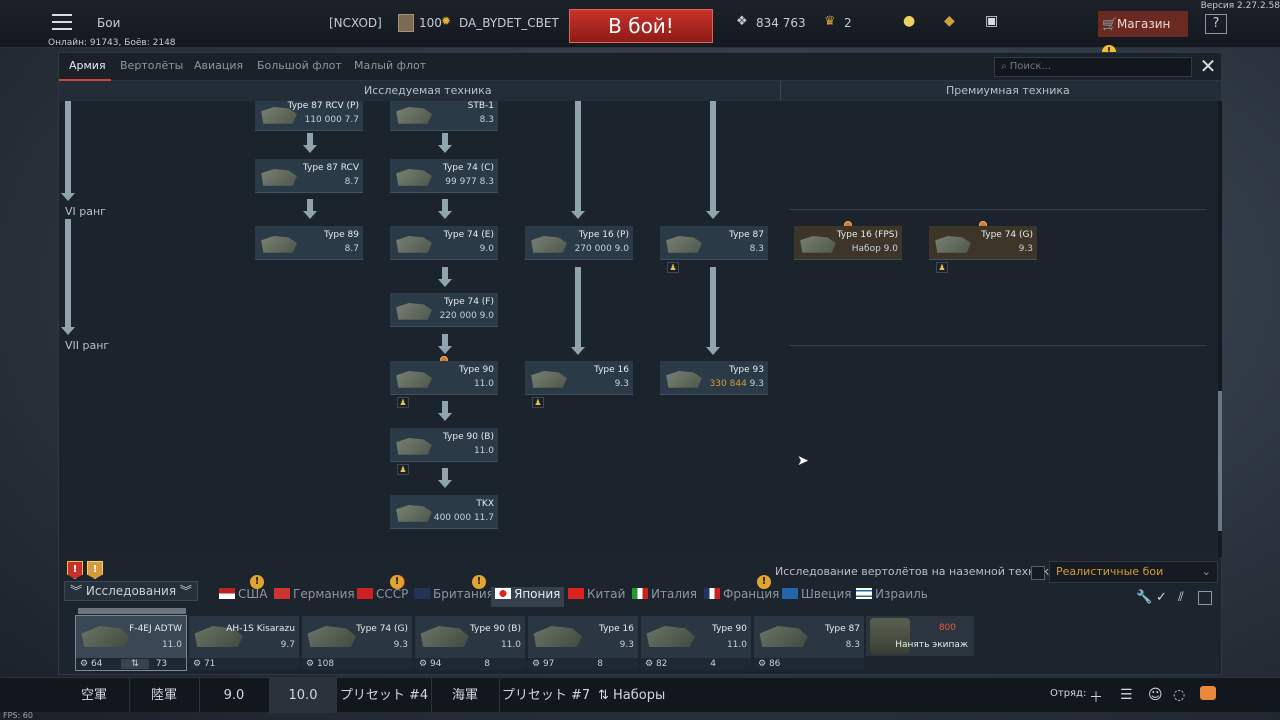 The image size is (1280, 720). What do you see at coordinates (444, 176) in the screenshot?
I see `vehicle-type74c: Type 74 (C) 99 977 8.3` at bounding box center [444, 176].